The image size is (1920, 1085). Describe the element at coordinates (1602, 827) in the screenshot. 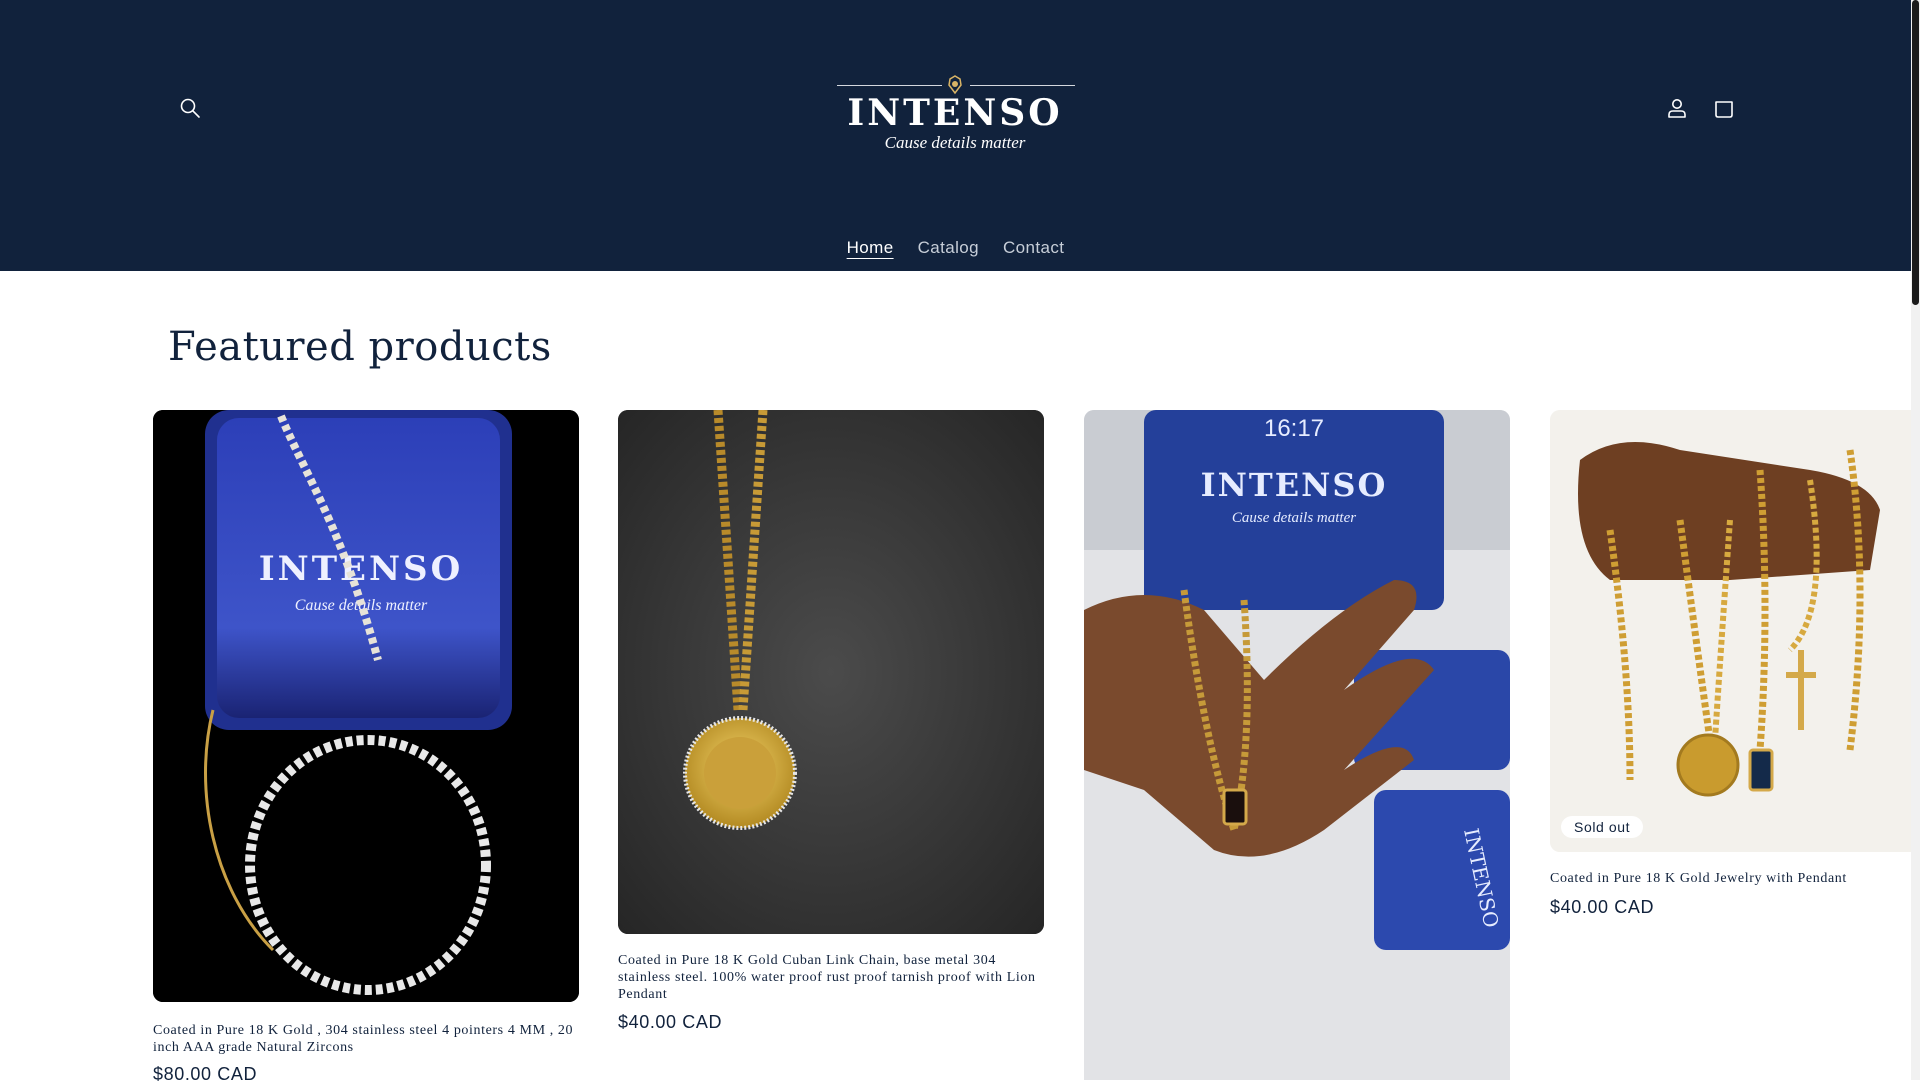

I see `sold-out-badge: Sold out` at that location.